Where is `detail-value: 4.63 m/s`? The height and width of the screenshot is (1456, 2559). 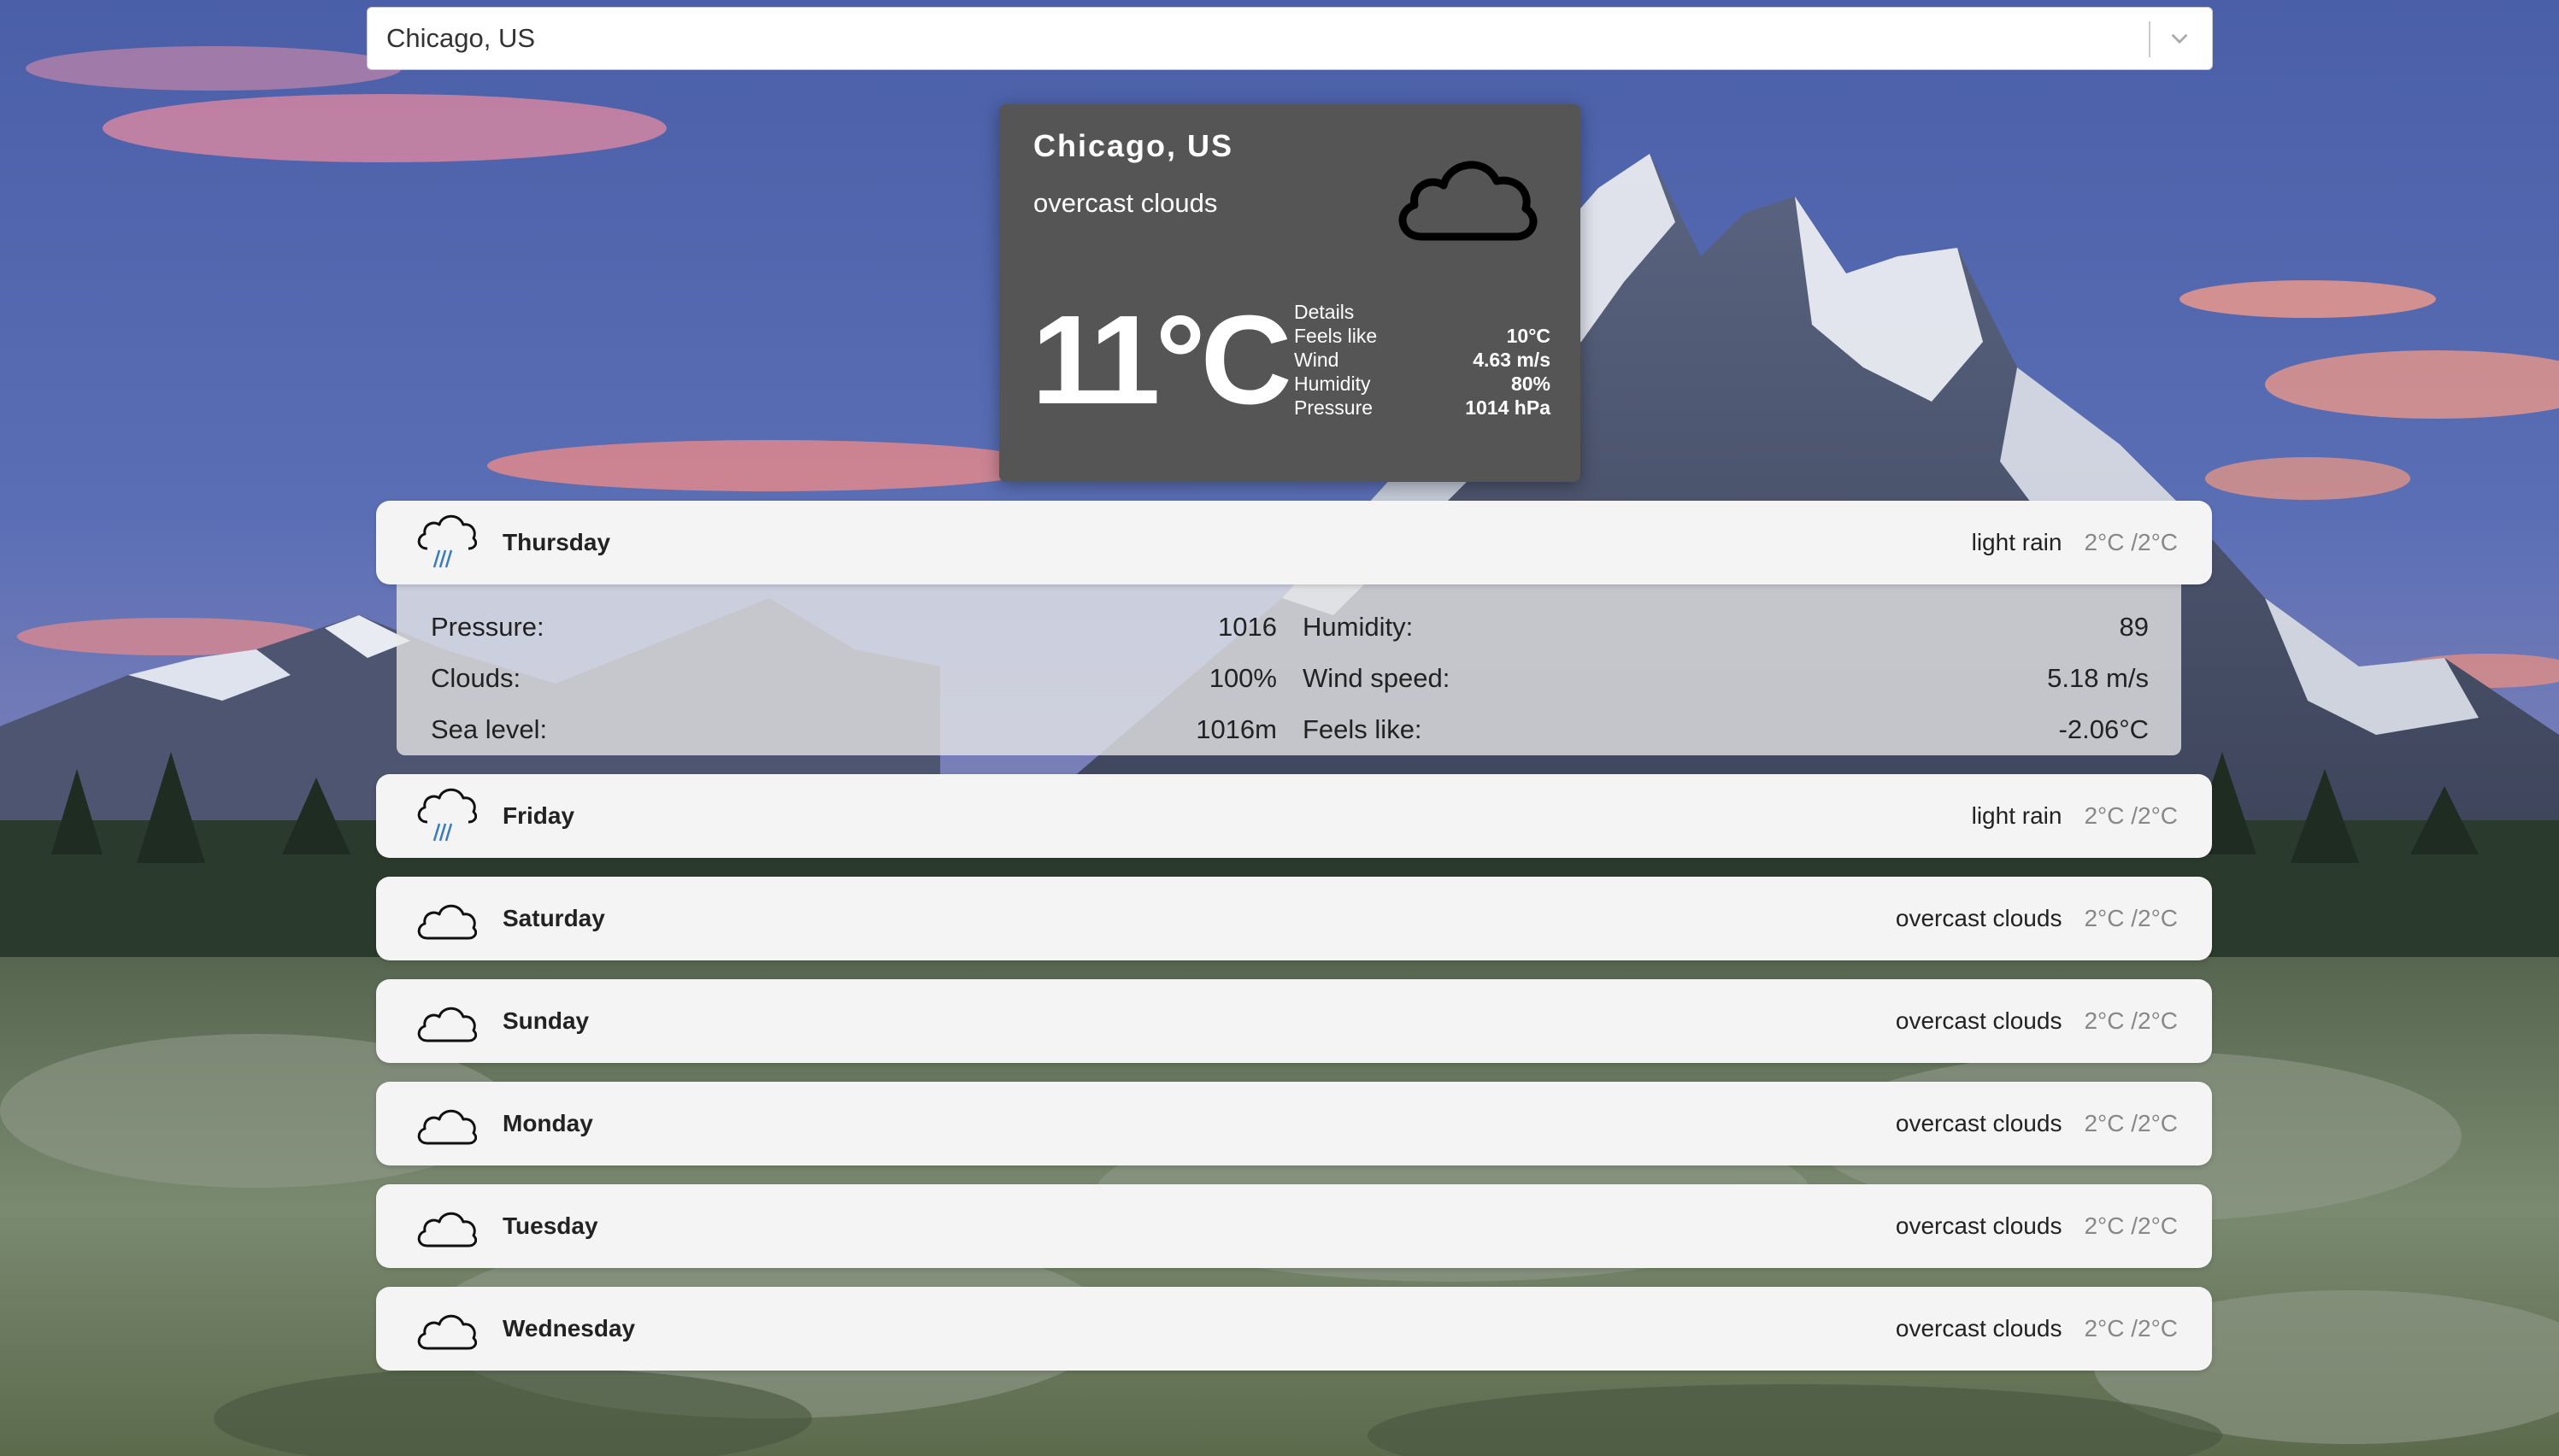 detail-value: 4.63 m/s is located at coordinates (1512, 360).